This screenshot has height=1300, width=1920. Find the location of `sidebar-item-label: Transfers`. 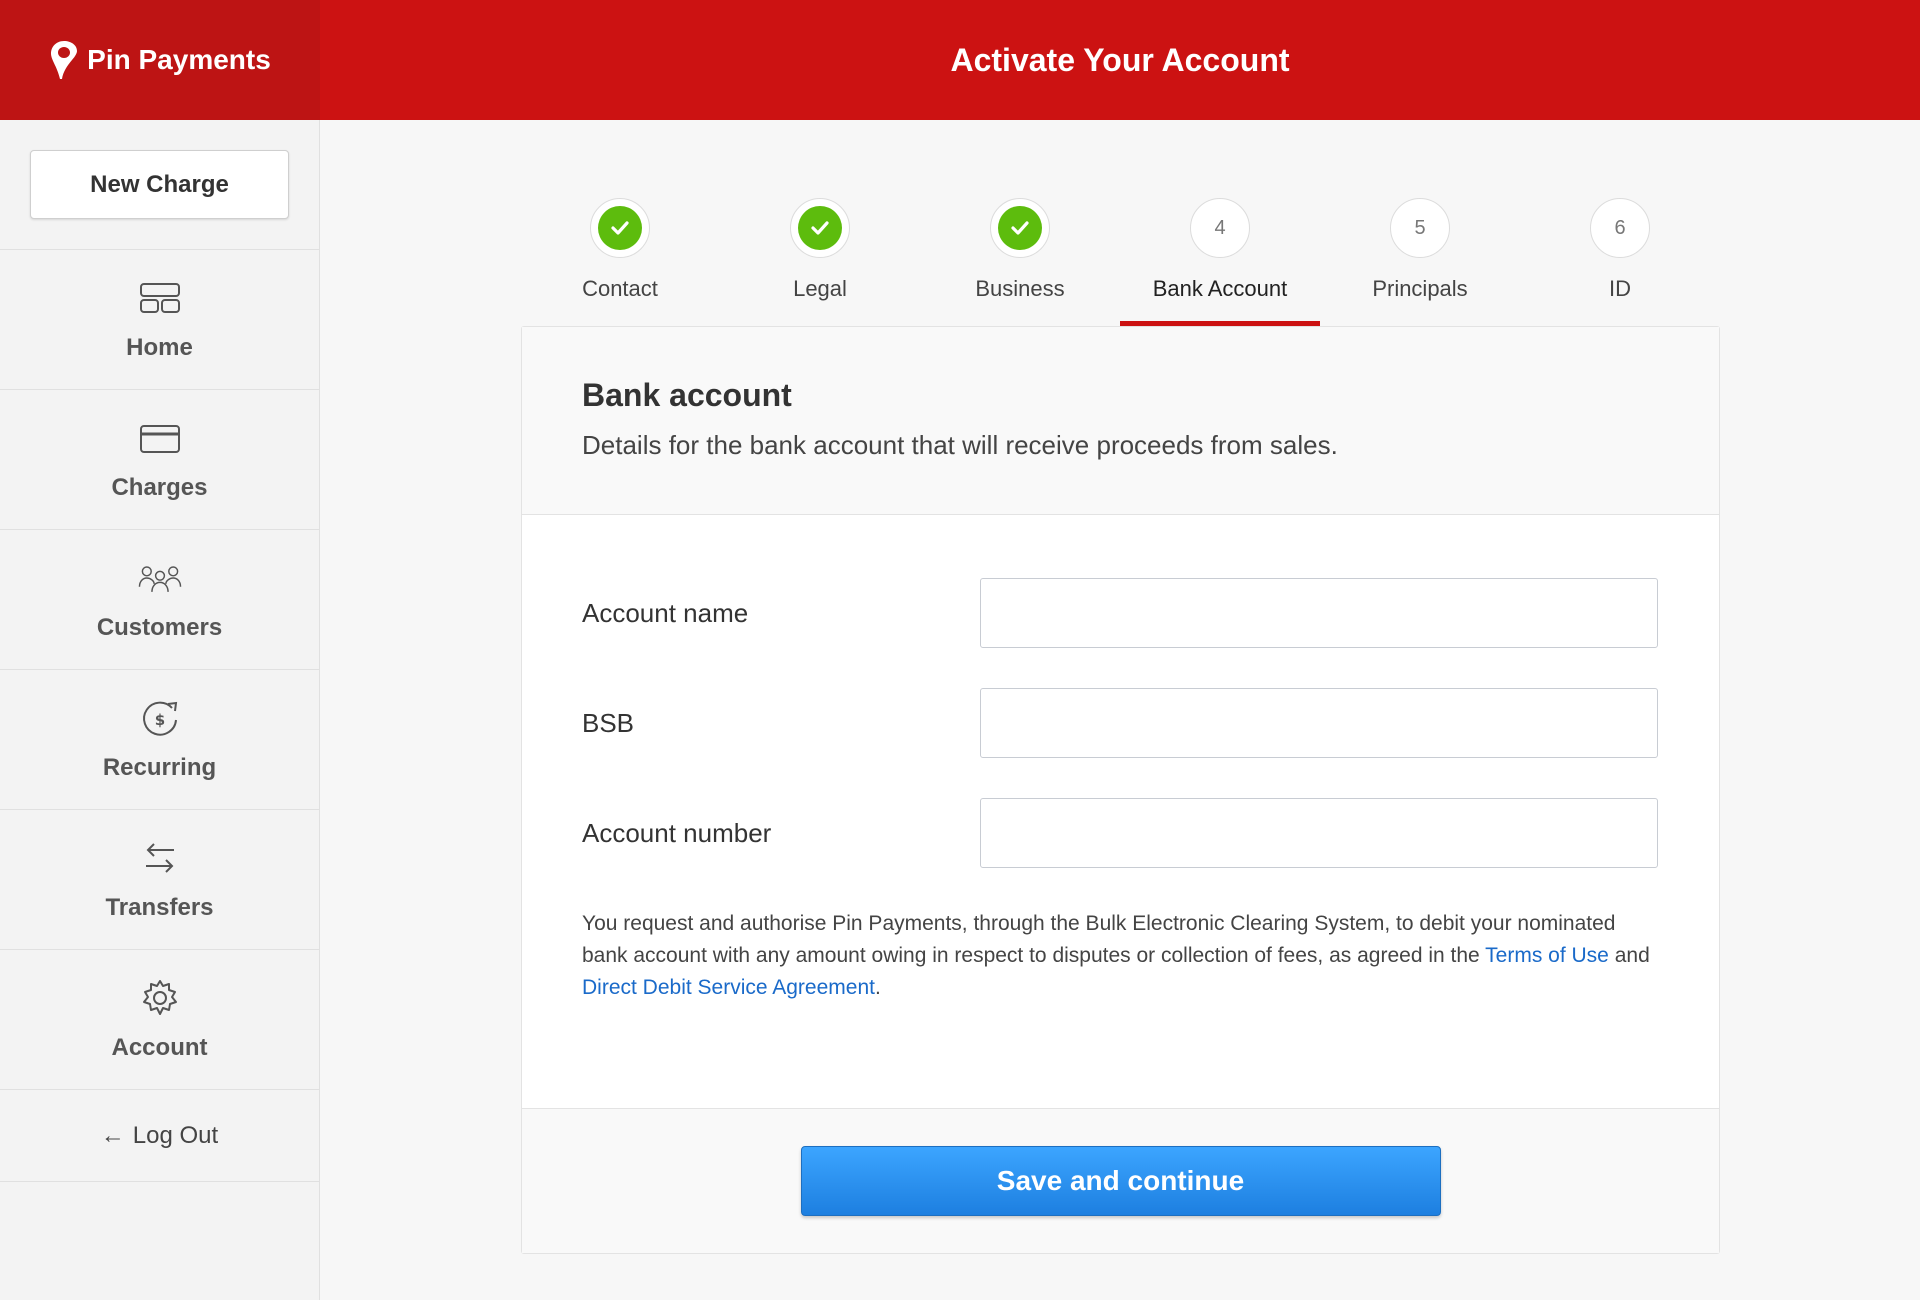

sidebar-item-label: Transfers is located at coordinates (159, 907).